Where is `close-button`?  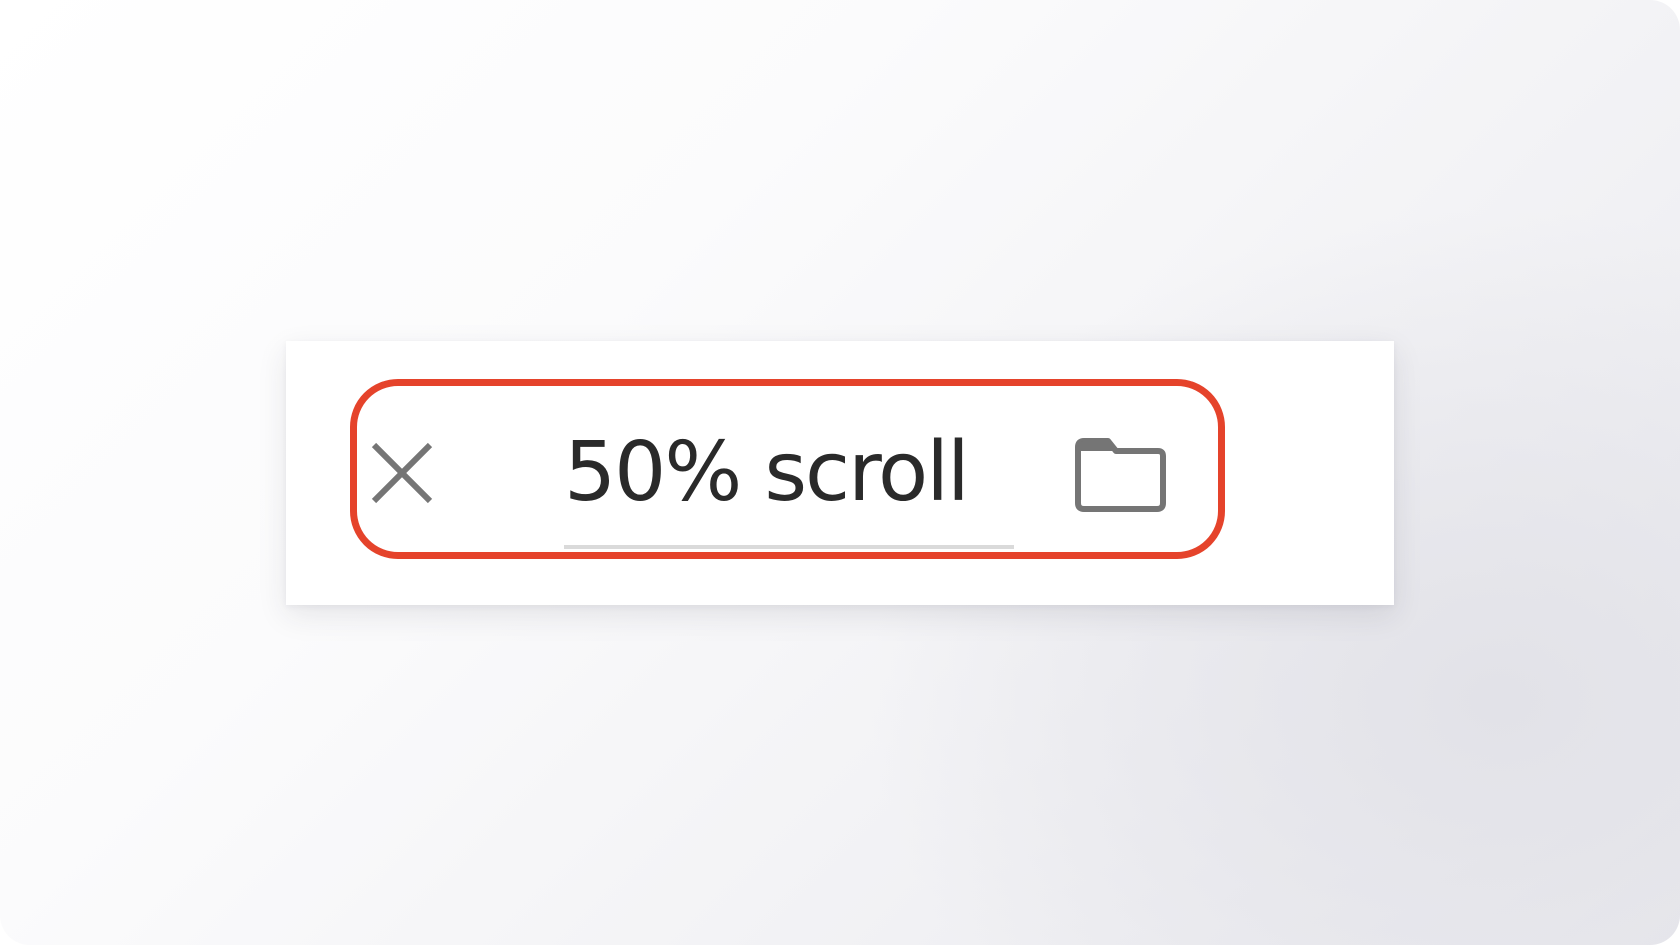 close-button is located at coordinates (402, 473).